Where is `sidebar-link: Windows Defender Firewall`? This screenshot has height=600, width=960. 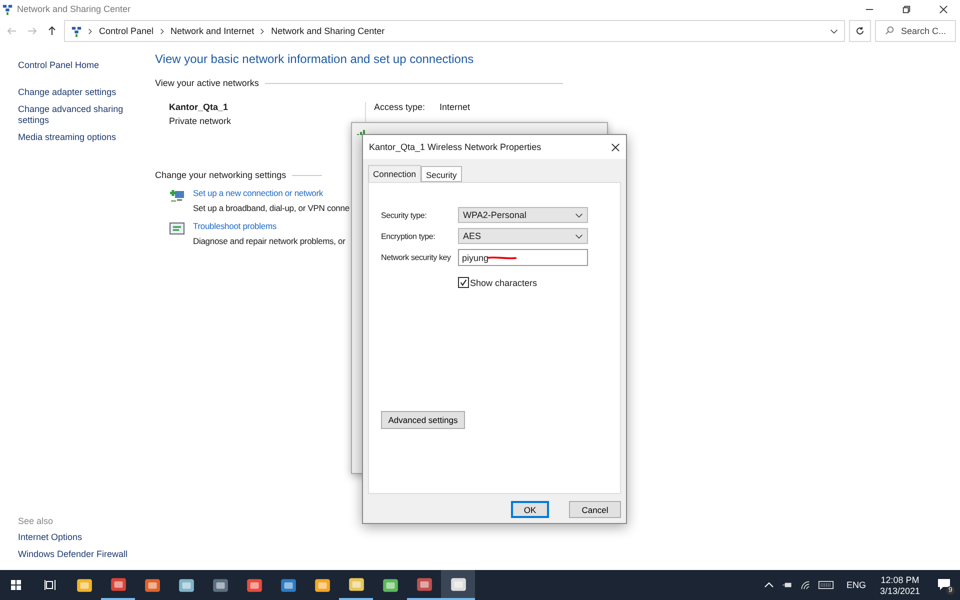
sidebar-link: Windows Defender Firewall is located at coordinates (86, 554).